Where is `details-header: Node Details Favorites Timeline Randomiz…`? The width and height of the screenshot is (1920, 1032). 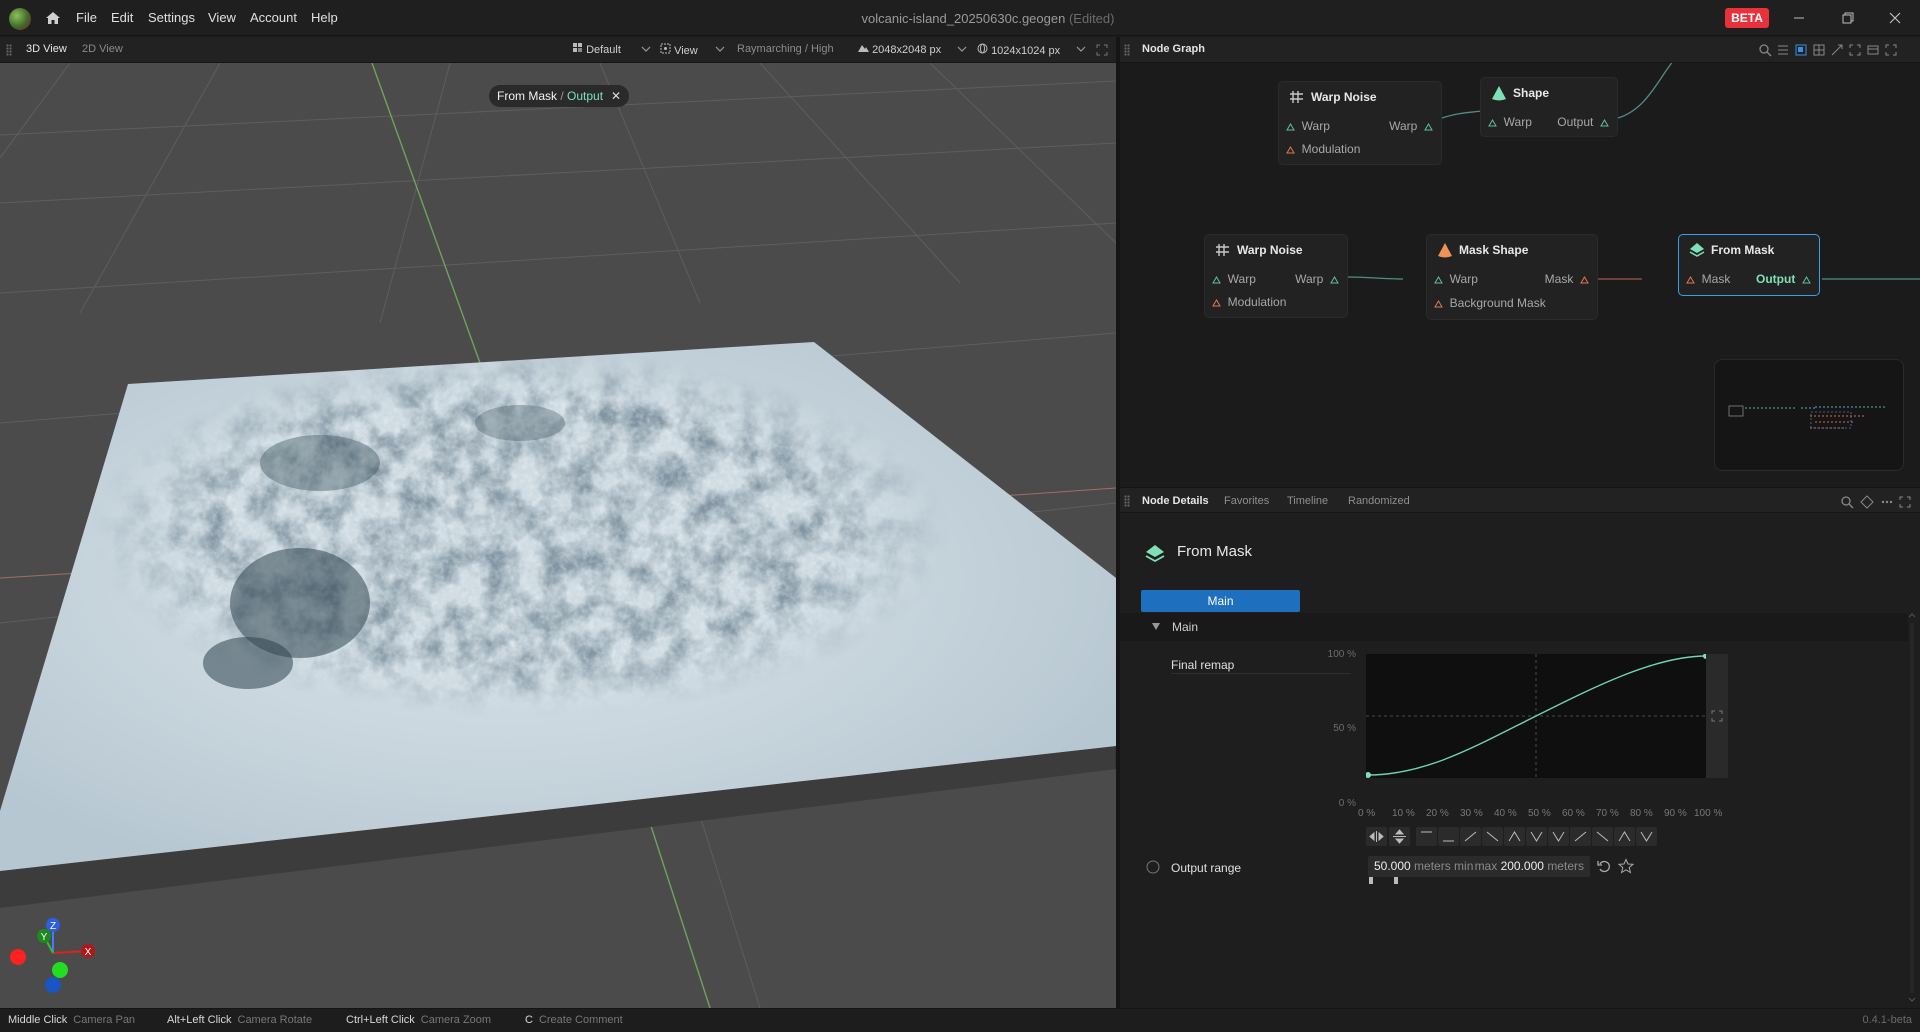 details-header: Node Details Favorites Timeline Randomiz… is located at coordinates (1520, 500).